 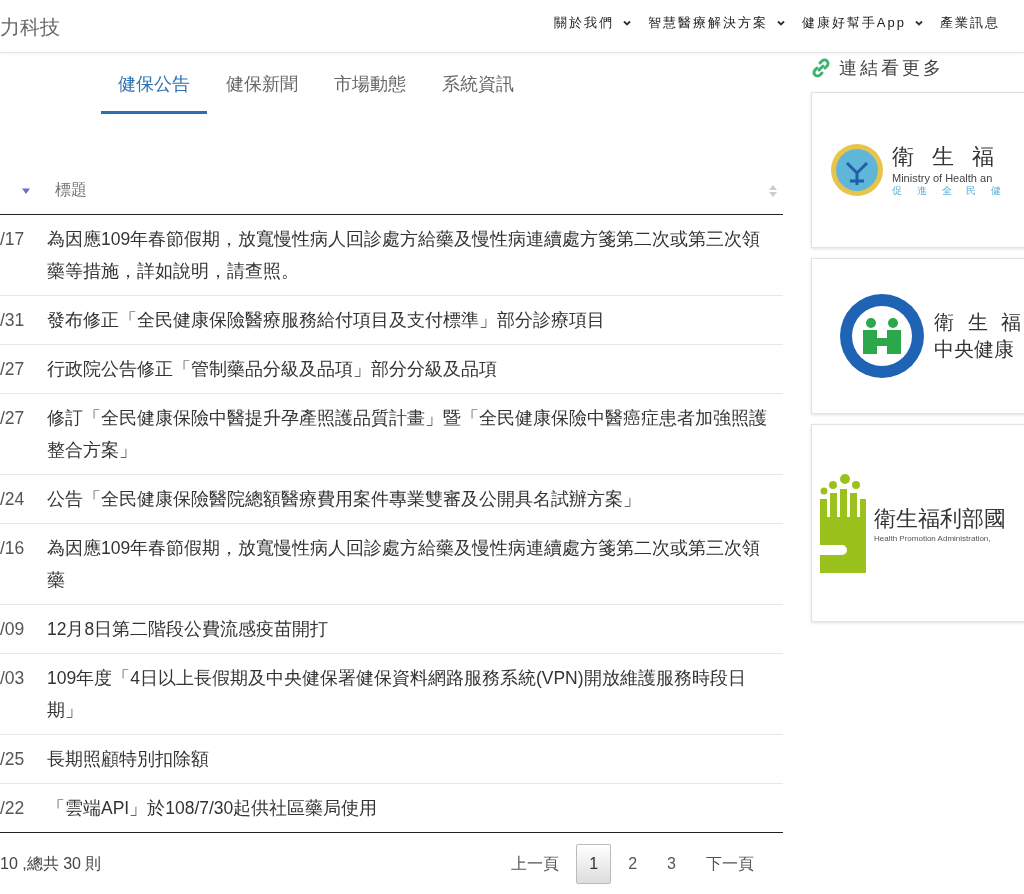 I want to click on record-count: 10 ,總共 30 則, so click(x=51, y=863).